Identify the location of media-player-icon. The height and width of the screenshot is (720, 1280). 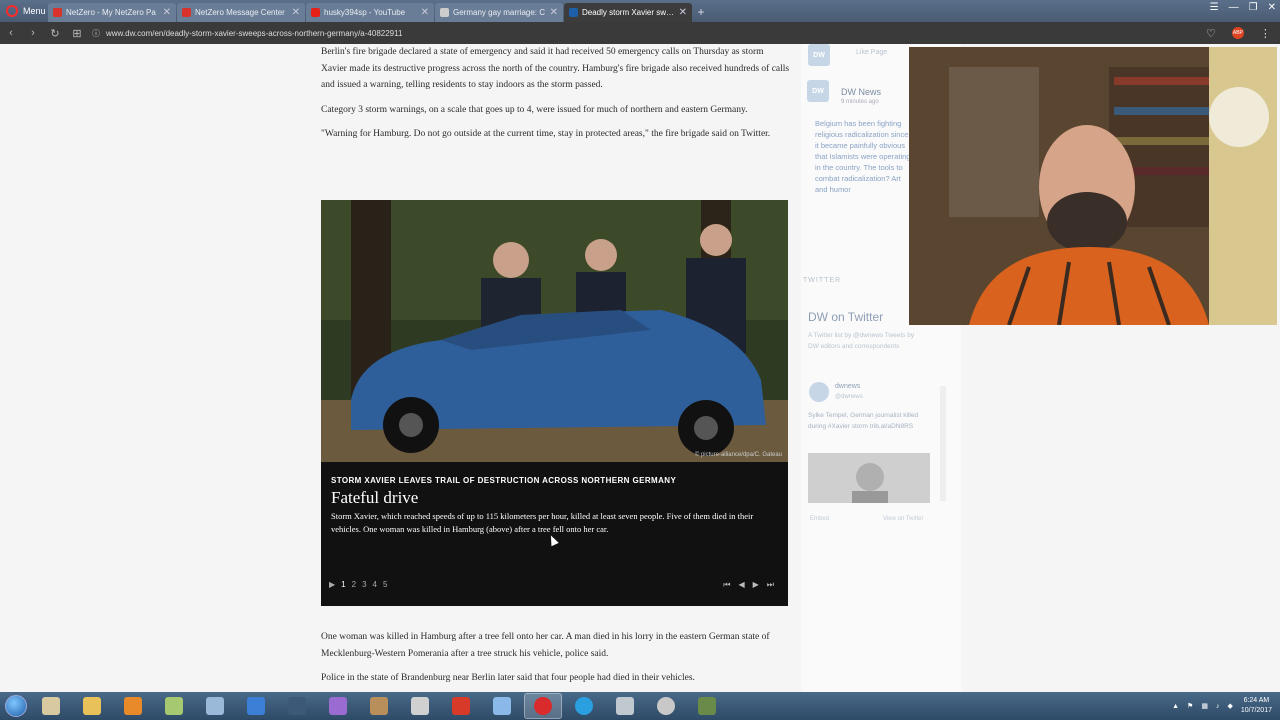
(133, 706).